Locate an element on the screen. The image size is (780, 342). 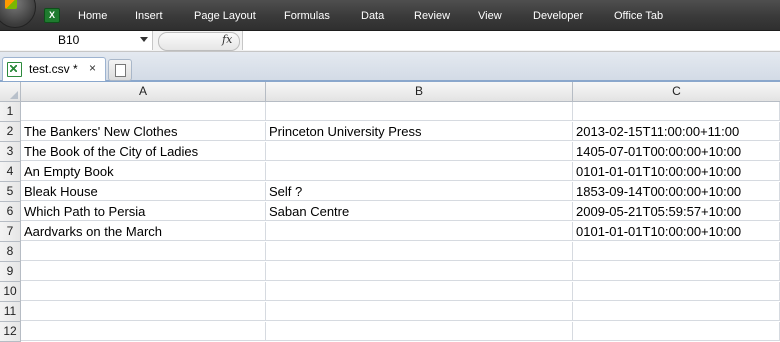
cell-a12 is located at coordinates (143, 331).